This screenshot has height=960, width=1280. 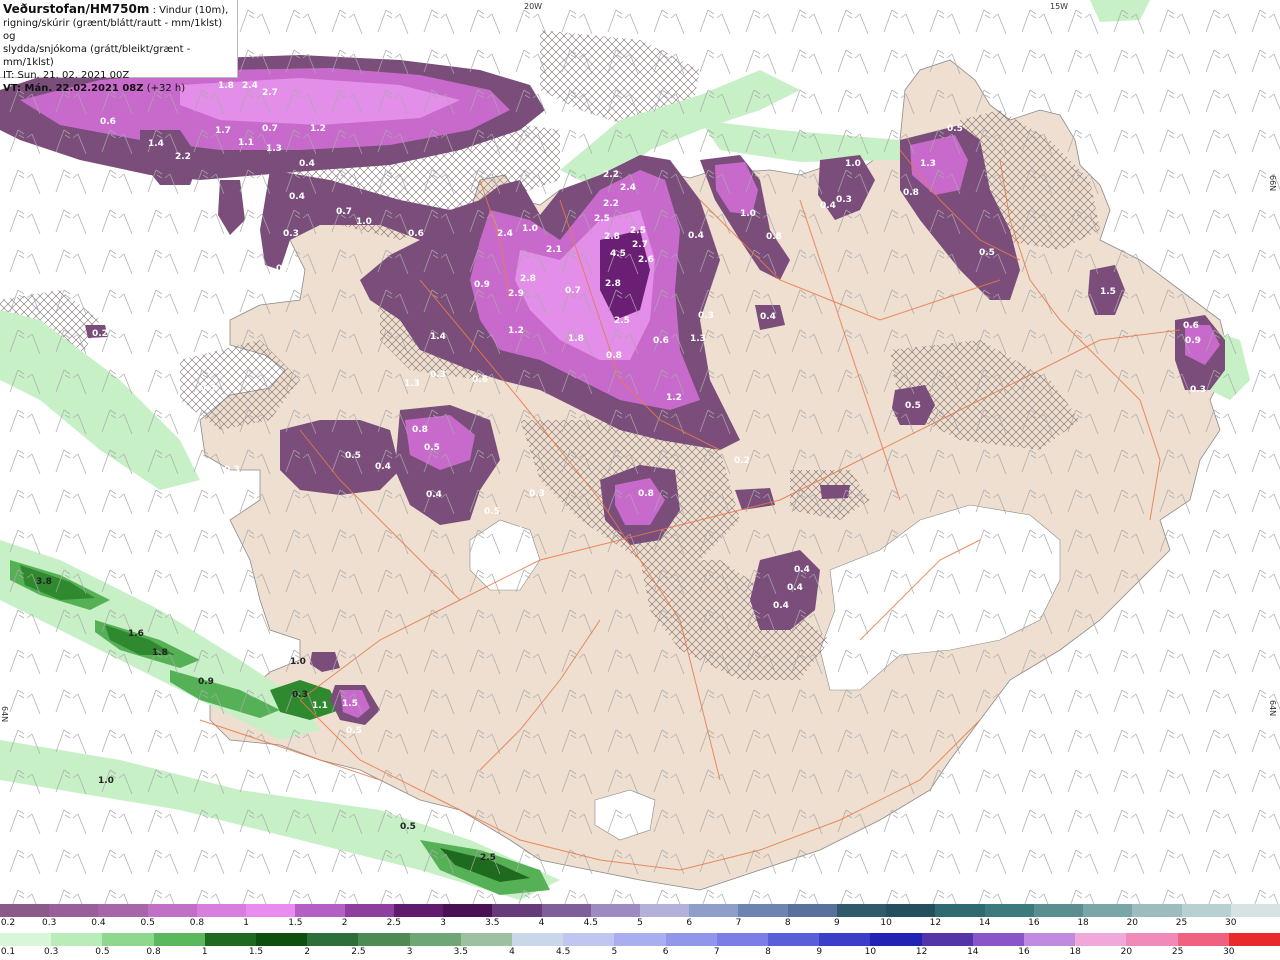 What do you see at coordinates (674, 398) in the screenshot?
I see `snow-value-label: 1.2` at bounding box center [674, 398].